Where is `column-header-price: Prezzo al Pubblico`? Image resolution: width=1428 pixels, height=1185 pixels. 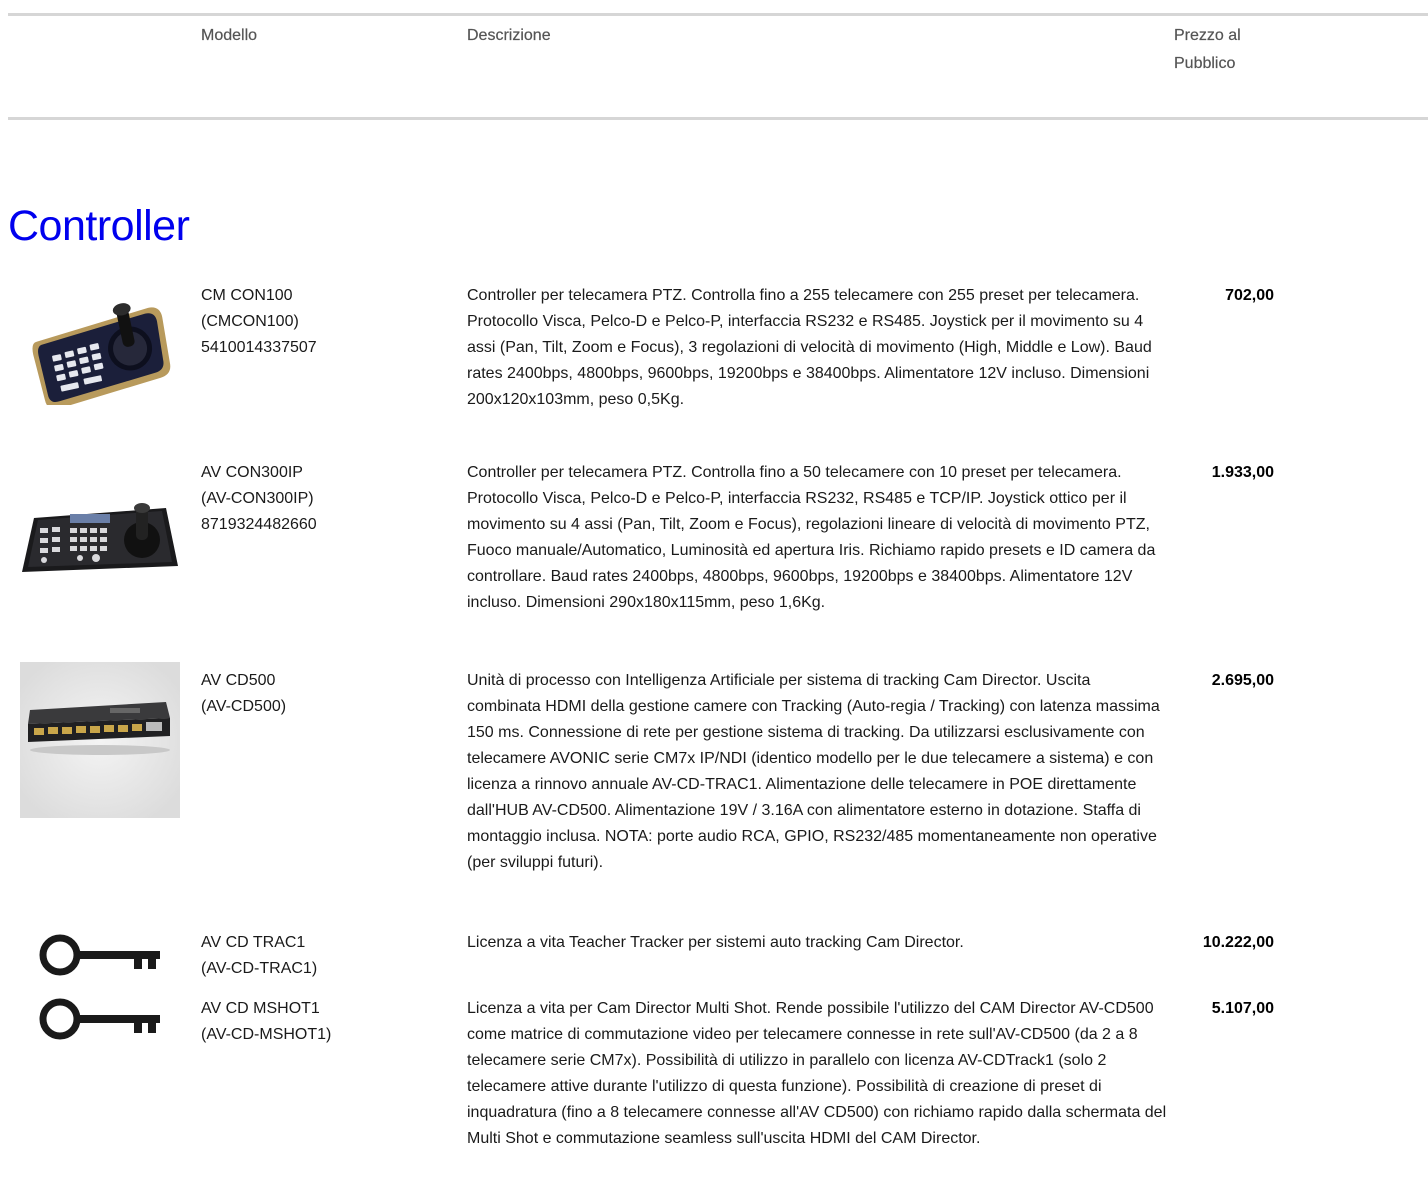
column-header-price: Prezzo al Pubblico is located at coordinates (1229, 50).